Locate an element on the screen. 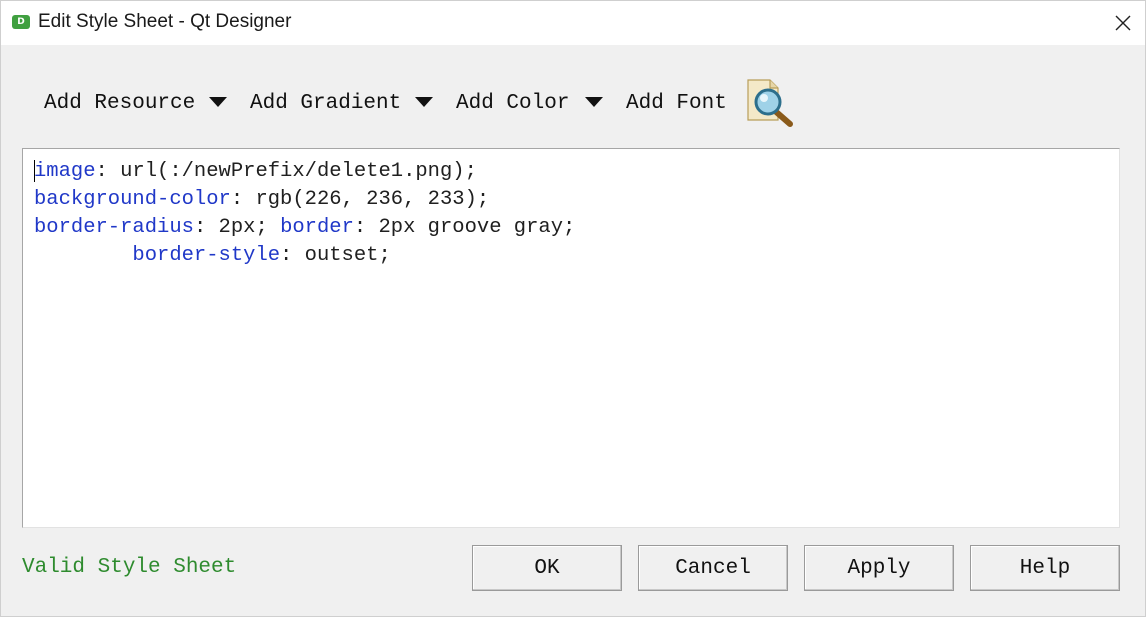 This screenshot has height=617, width=1146. css-property-token: border-style is located at coordinates (206, 255).